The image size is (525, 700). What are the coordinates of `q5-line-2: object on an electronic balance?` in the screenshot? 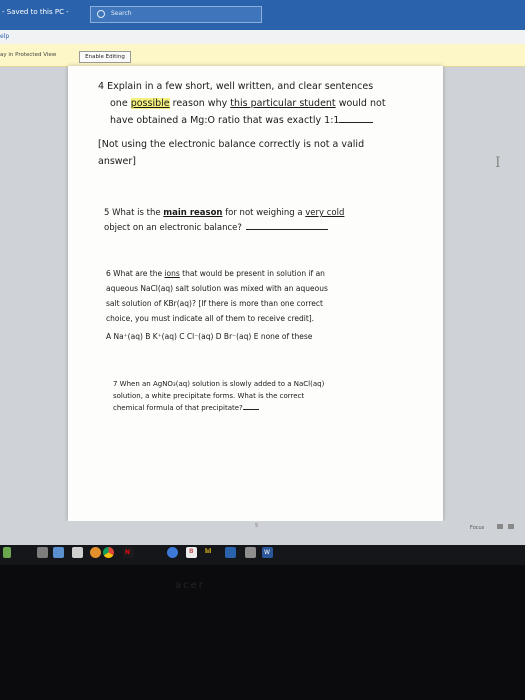 It's located at (224, 228).